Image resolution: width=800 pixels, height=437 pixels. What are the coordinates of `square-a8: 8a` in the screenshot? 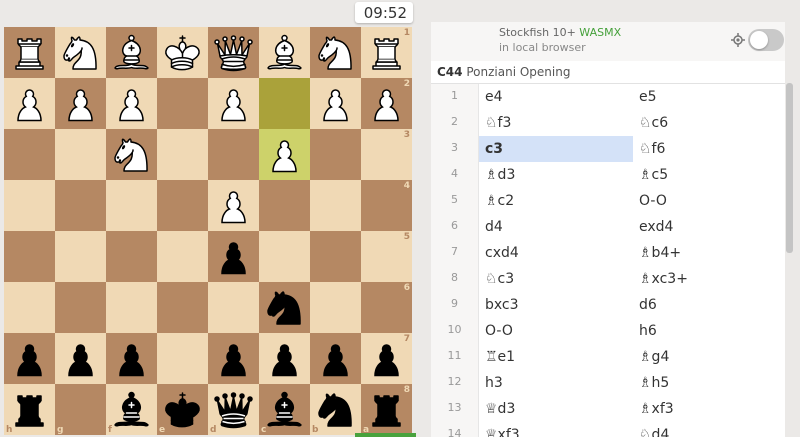 It's located at (386, 409).